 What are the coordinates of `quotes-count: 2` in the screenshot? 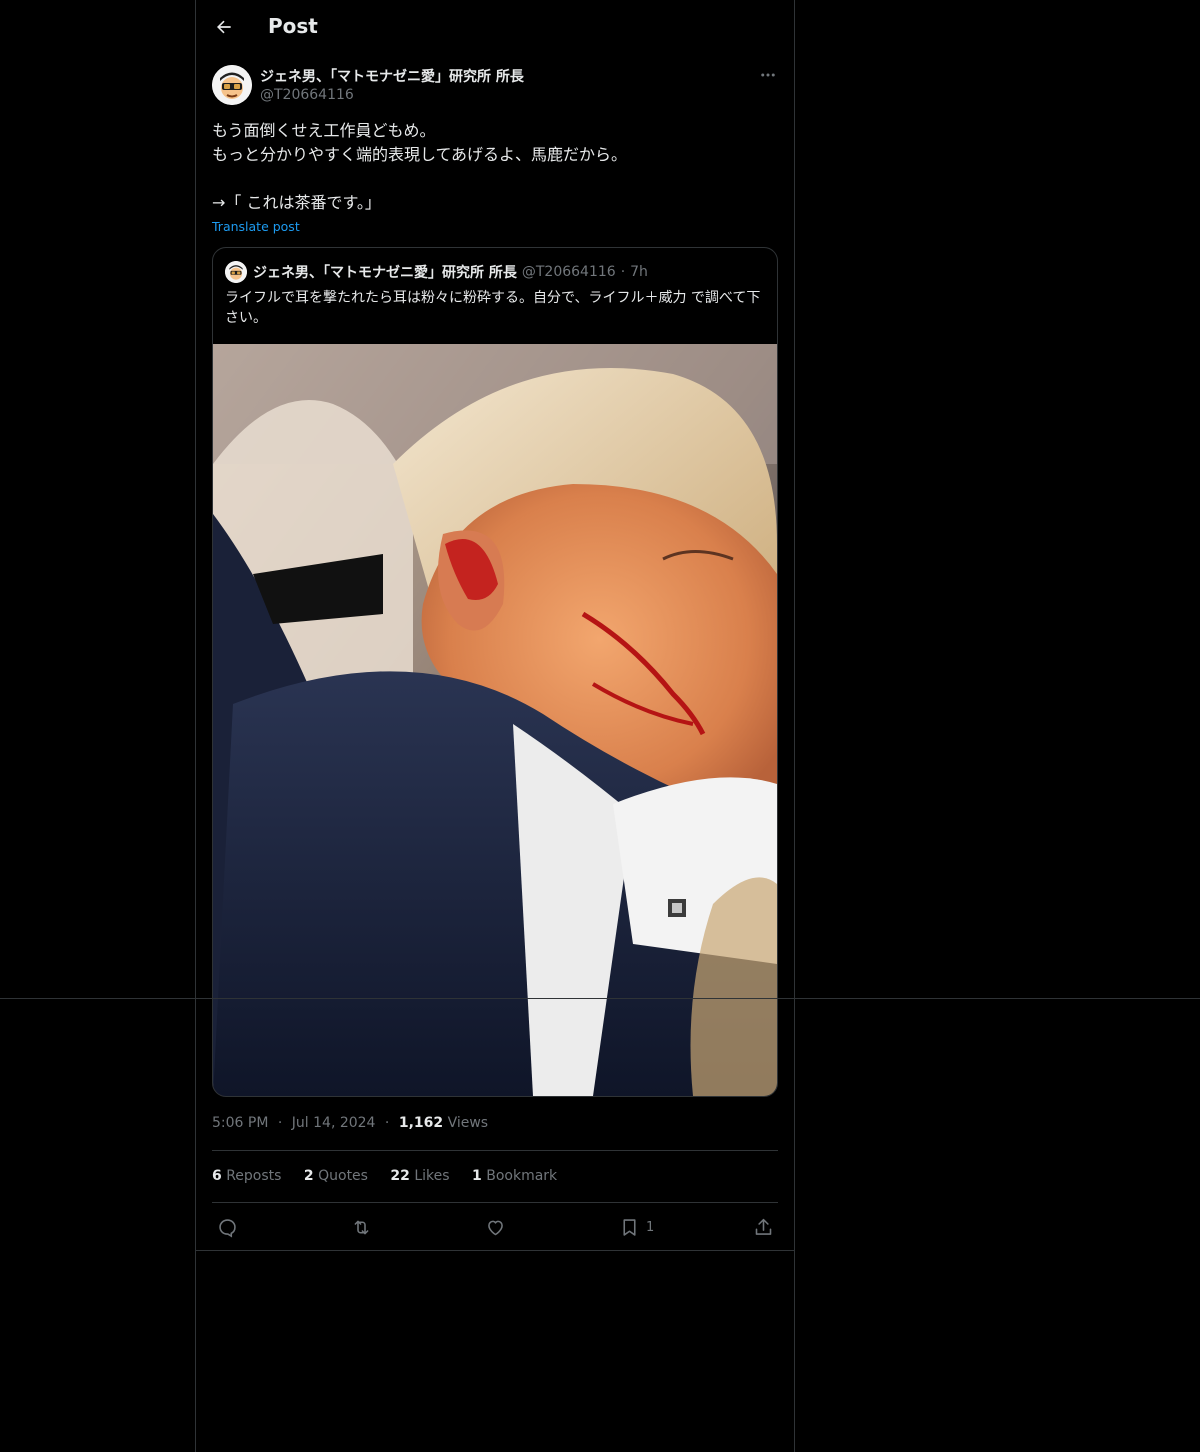 It's located at (308, 1176).